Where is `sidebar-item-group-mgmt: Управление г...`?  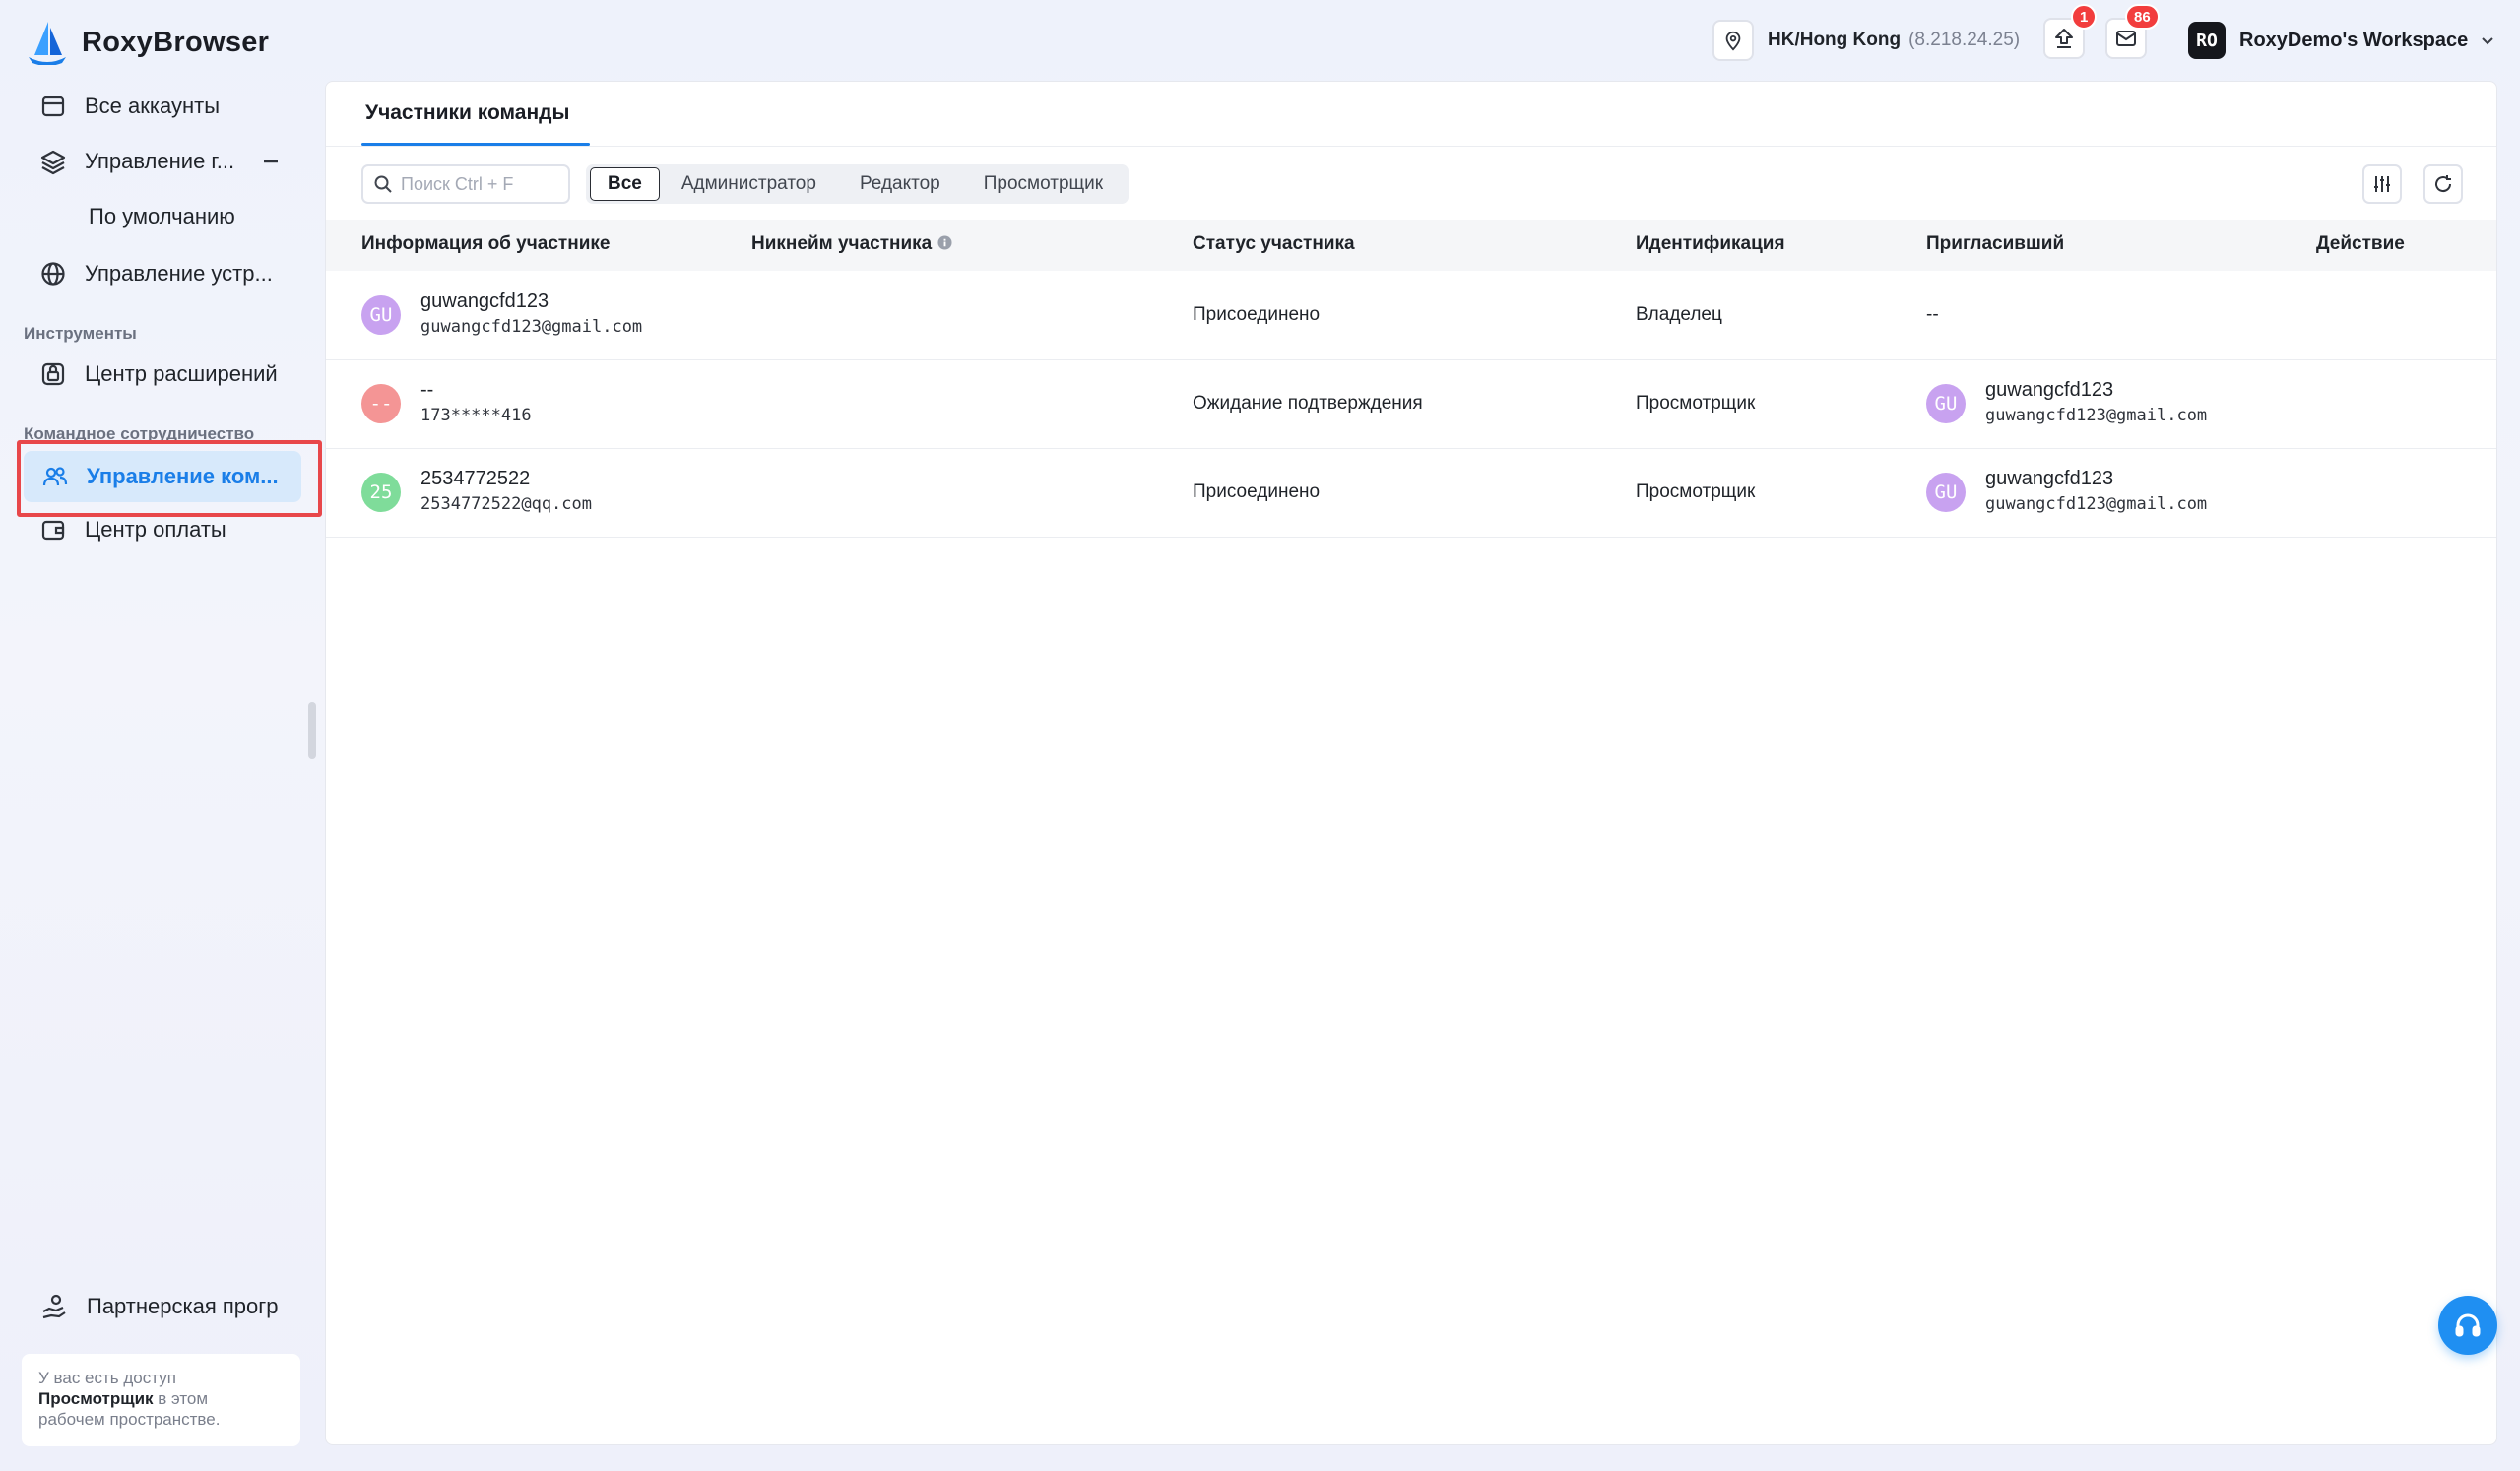
sidebar-item-group-mgmt: Управление г... is located at coordinates (162, 161).